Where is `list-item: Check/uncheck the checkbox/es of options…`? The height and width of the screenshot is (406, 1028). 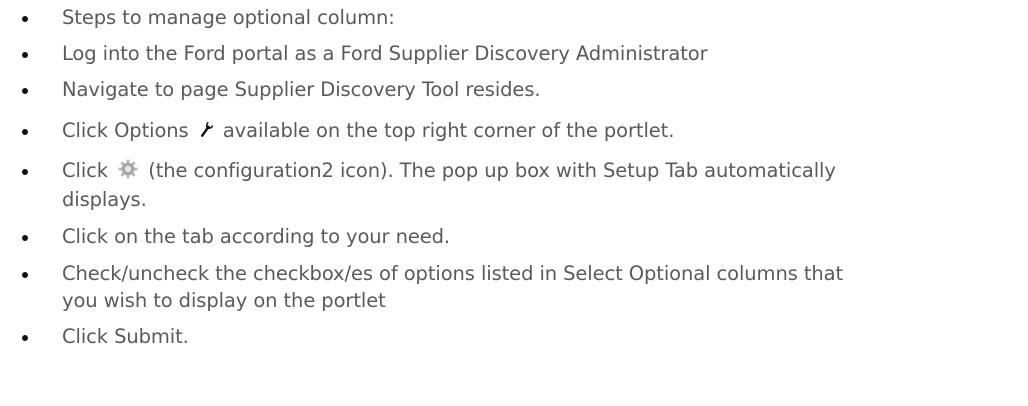 list-item: Check/uncheck the checkbox/es of options… is located at coordinates (514, 287).